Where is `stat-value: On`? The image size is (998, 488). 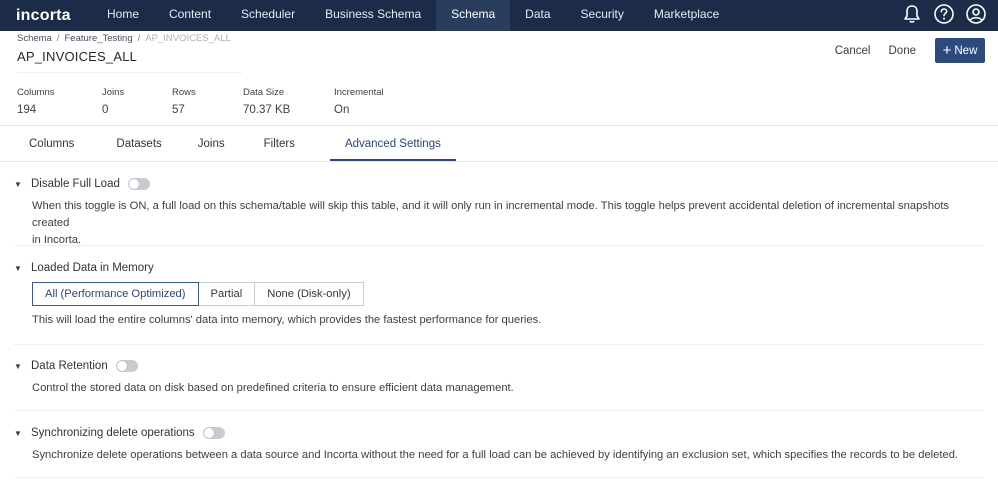 stat-value: On is located at coordinates (342, 110).